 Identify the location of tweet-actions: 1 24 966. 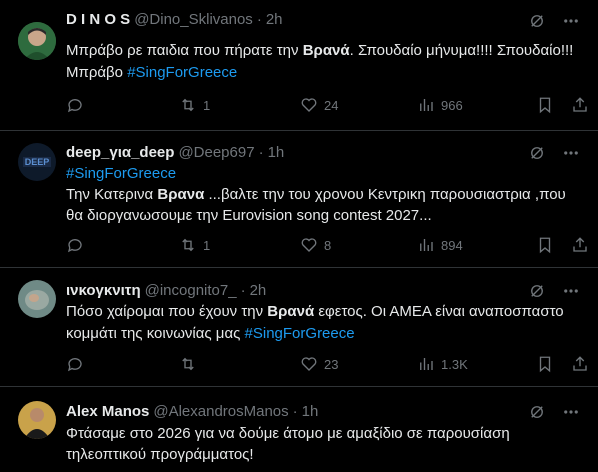
(326, 107).